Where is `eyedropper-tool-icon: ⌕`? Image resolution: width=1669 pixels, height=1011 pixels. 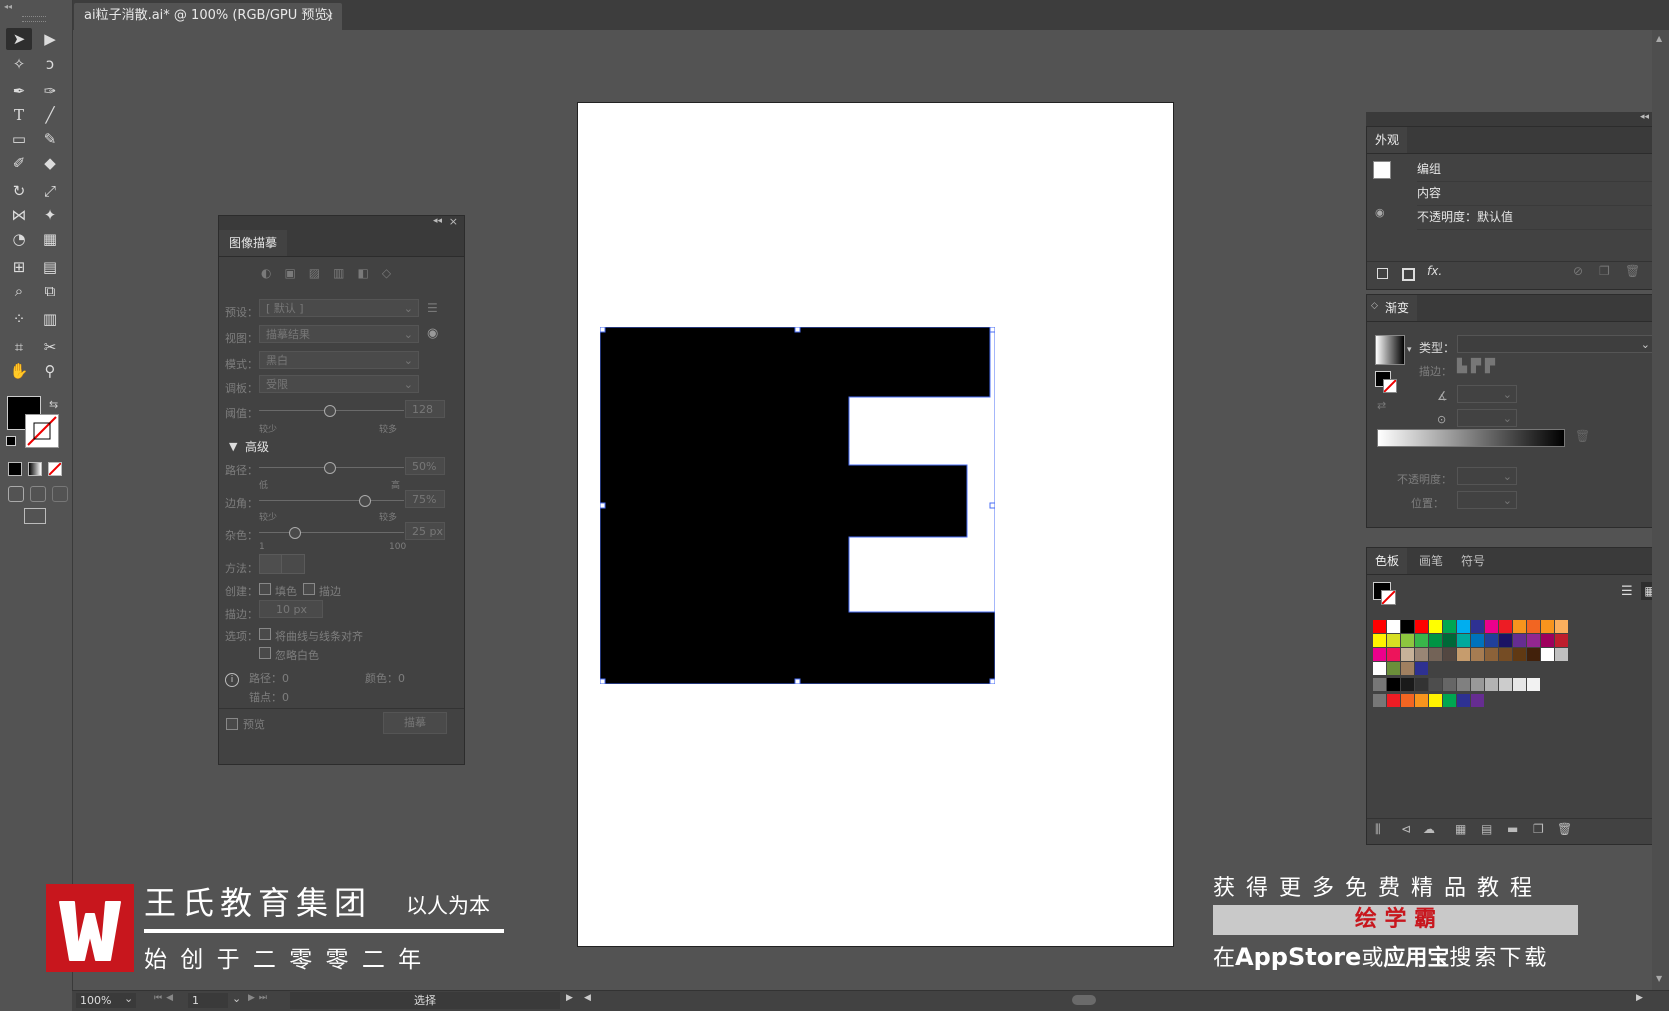
eyedropper-tool-icon: ⌕ is located at coordinates (19, 291).